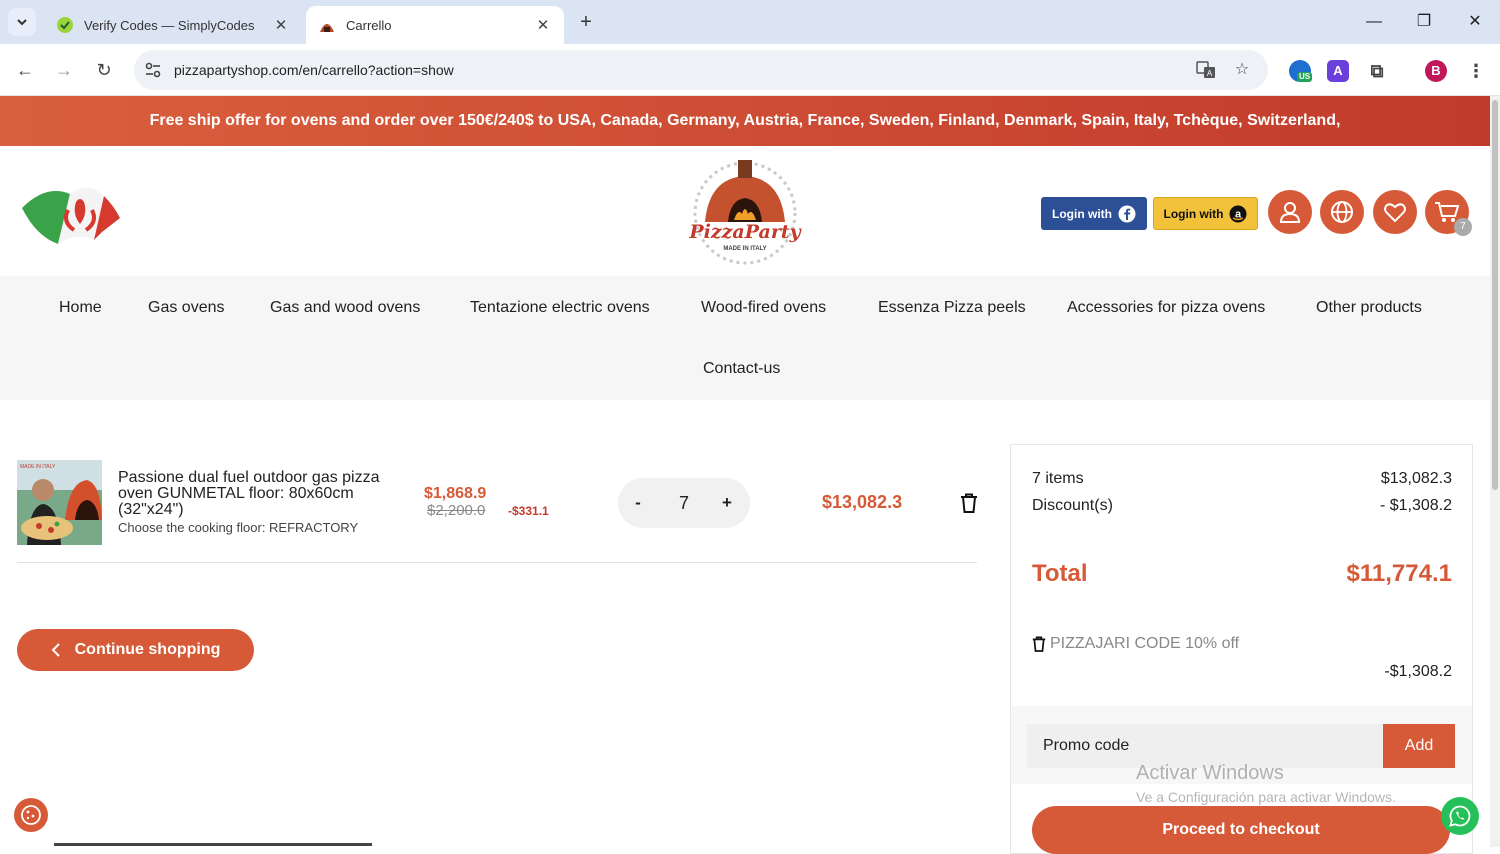  What do you see at coordinates (727, 503) in the screenshot?
I see `quantity-increase-button: +` at bounding box center [727, 503].